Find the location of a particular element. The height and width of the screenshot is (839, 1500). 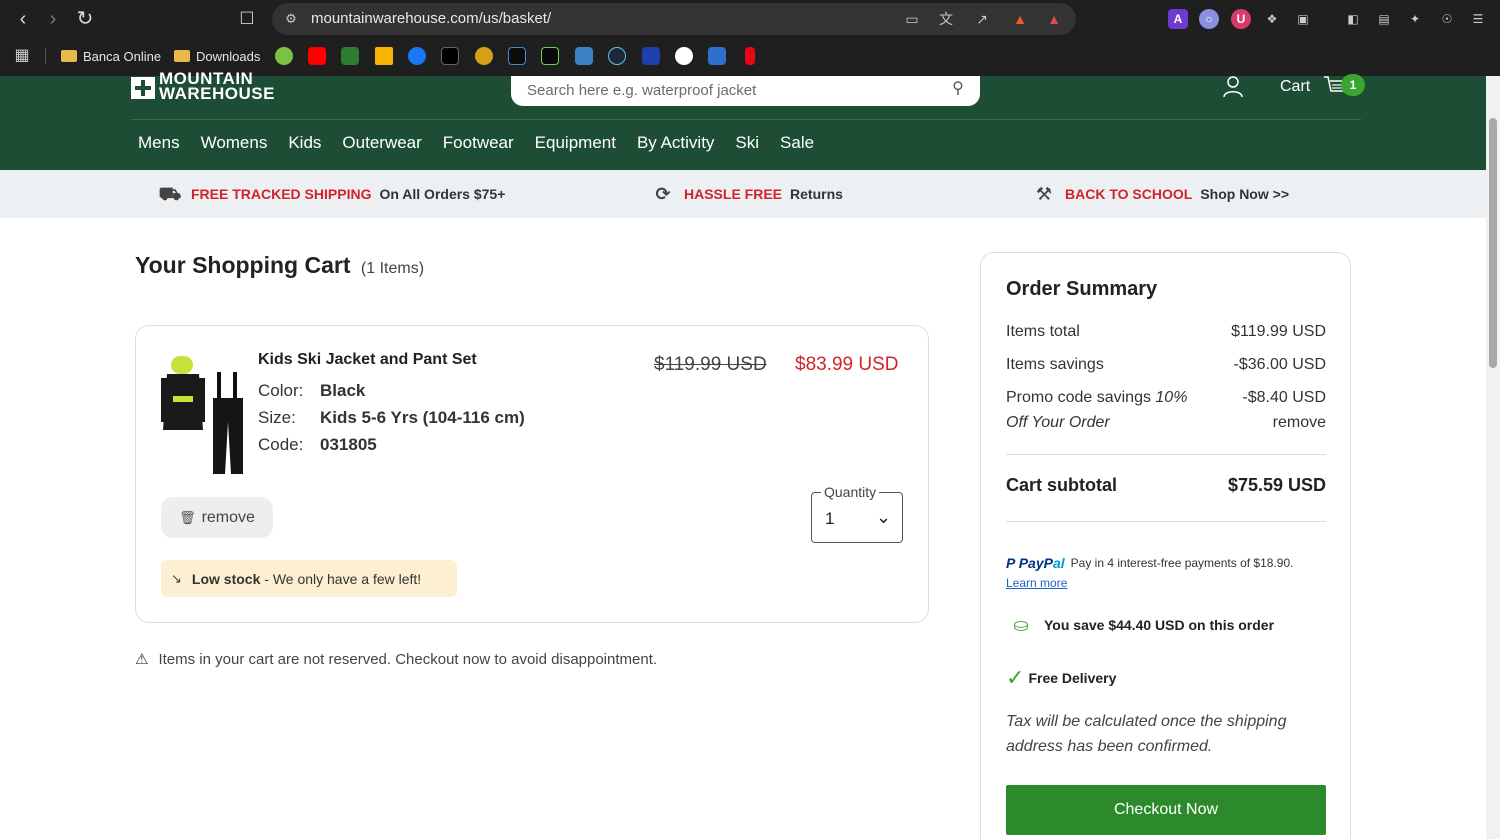

leo-ai-icon: ✦ is located at coordinates (1415, 19).